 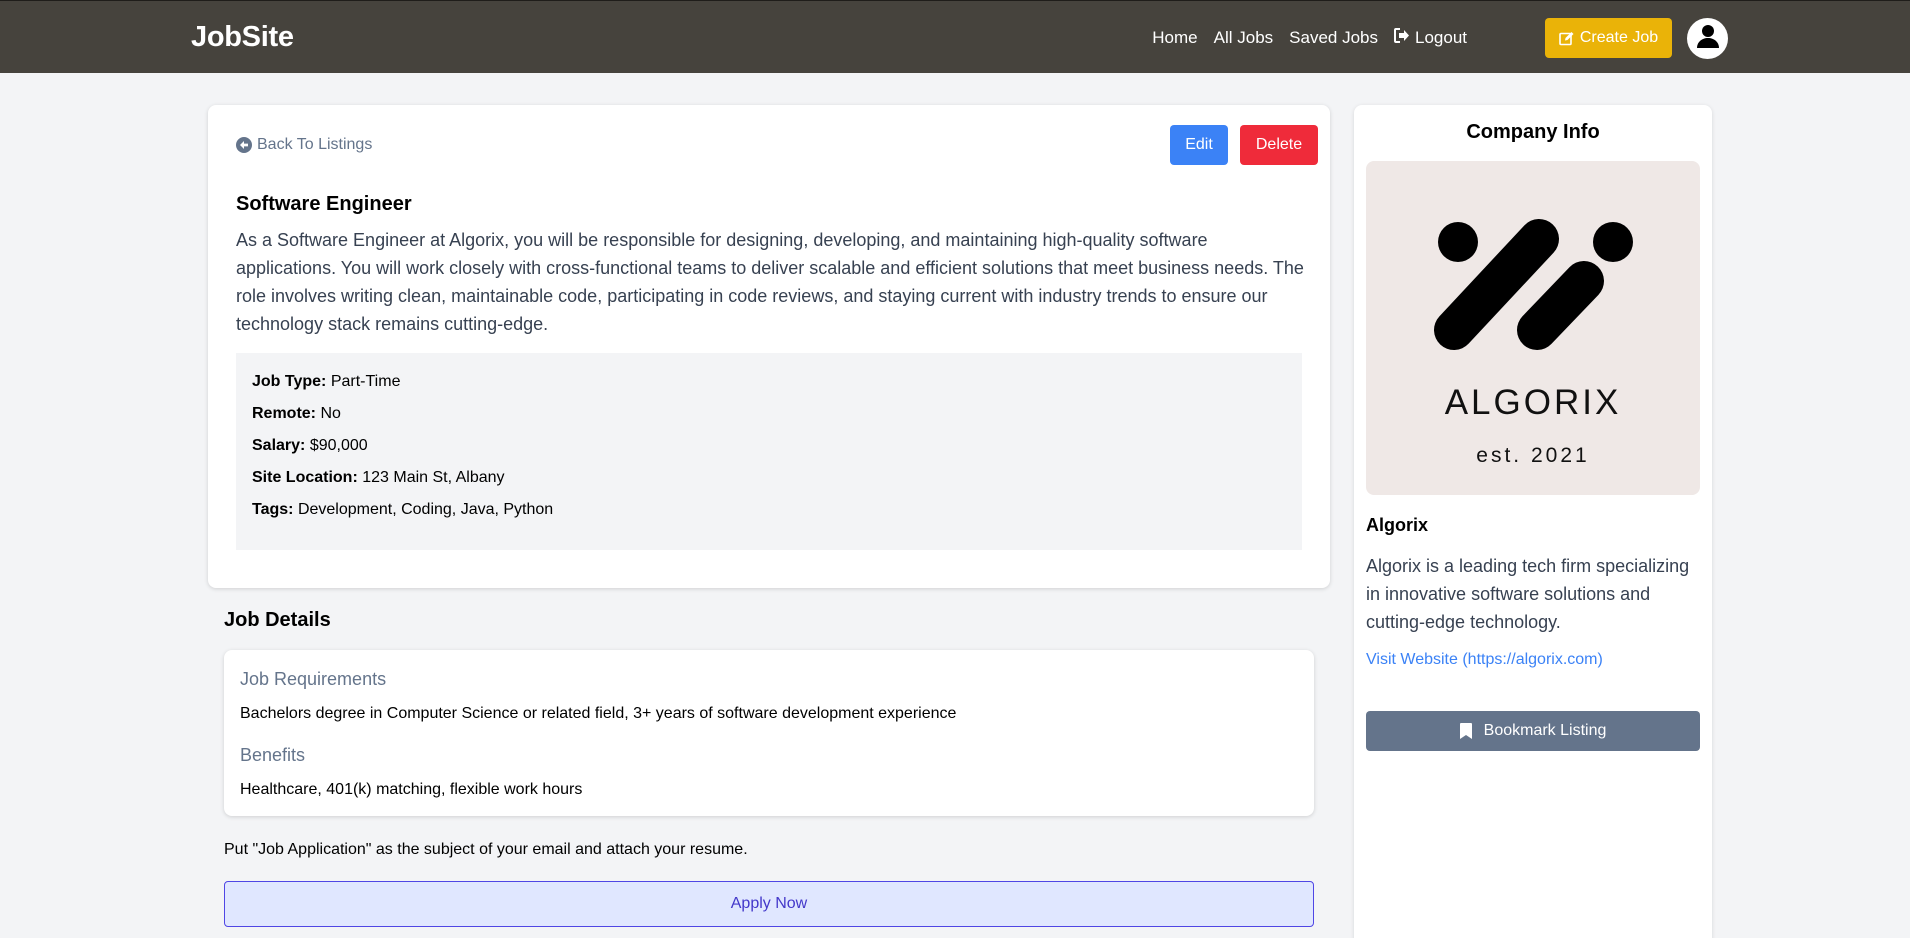 What do you see at coordinates (305, 477) in the screenshot?
I see `site-location-label: Site Location:` at bounding box center [305, 477].